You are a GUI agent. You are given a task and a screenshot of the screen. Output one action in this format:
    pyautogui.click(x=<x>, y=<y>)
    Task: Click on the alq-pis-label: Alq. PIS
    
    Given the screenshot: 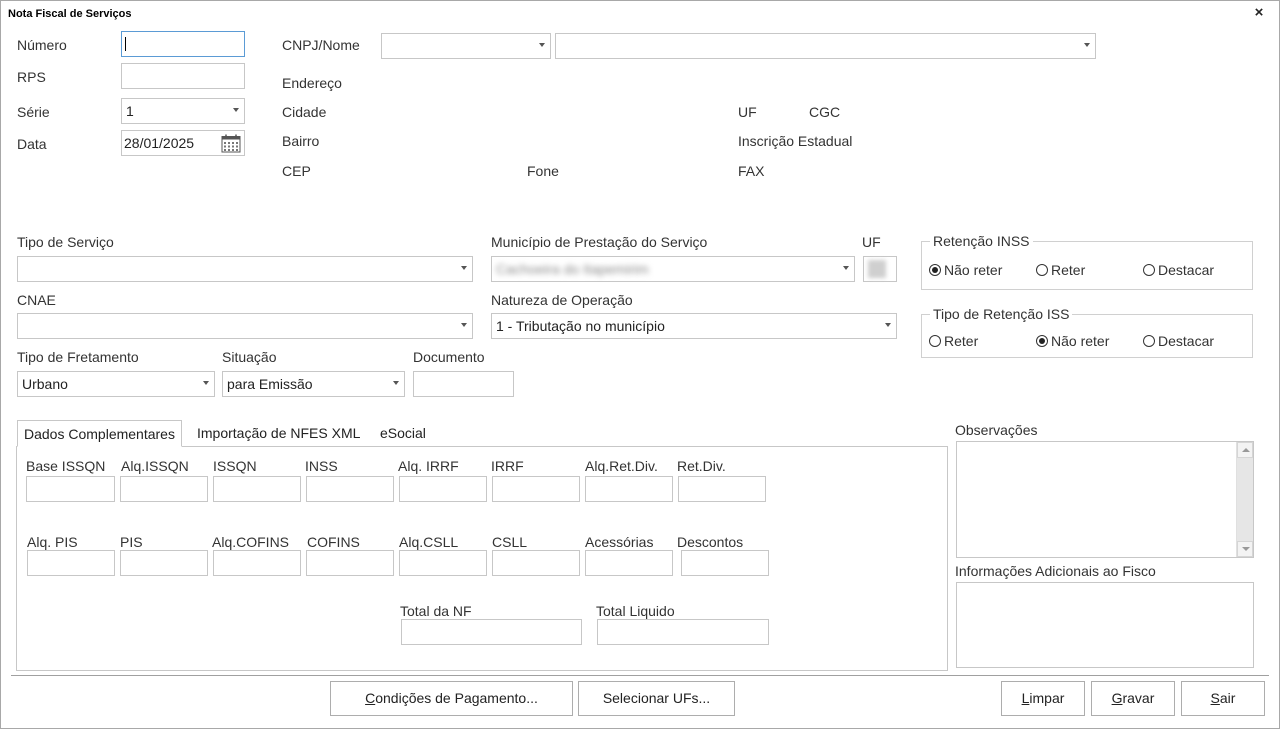 What is the action you would take?
    pyautogui.click(x=52, y=542)
    